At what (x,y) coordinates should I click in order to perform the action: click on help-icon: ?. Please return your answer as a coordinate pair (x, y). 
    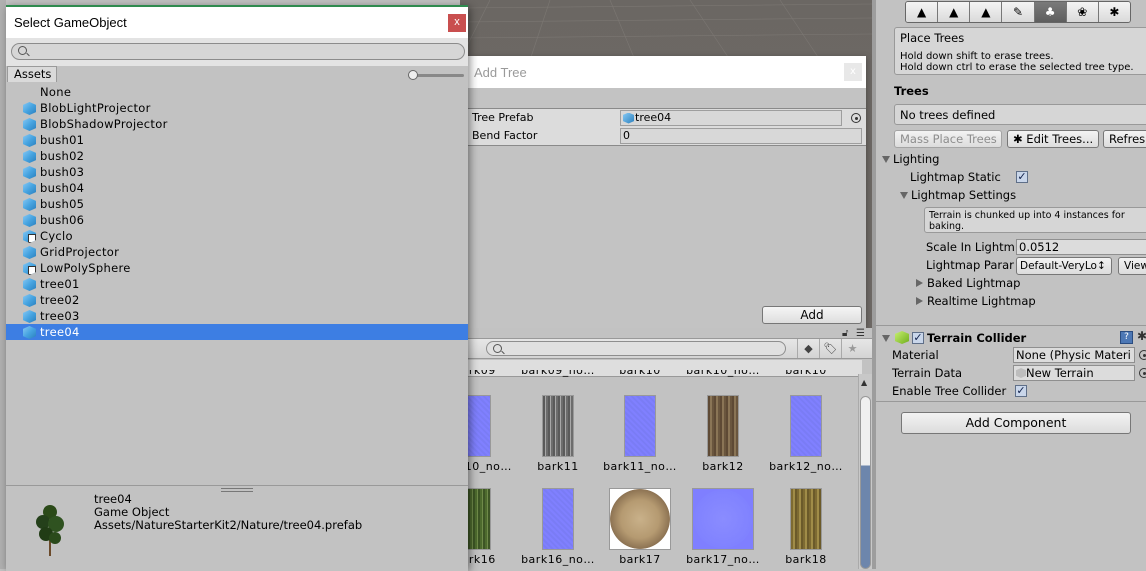
    Looking at the image, I should click on (1126, 337).